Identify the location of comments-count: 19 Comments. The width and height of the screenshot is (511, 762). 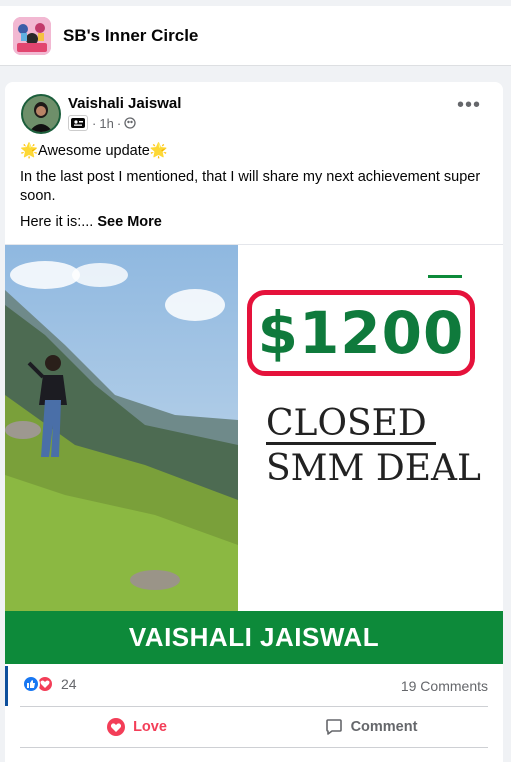
(444, 686).